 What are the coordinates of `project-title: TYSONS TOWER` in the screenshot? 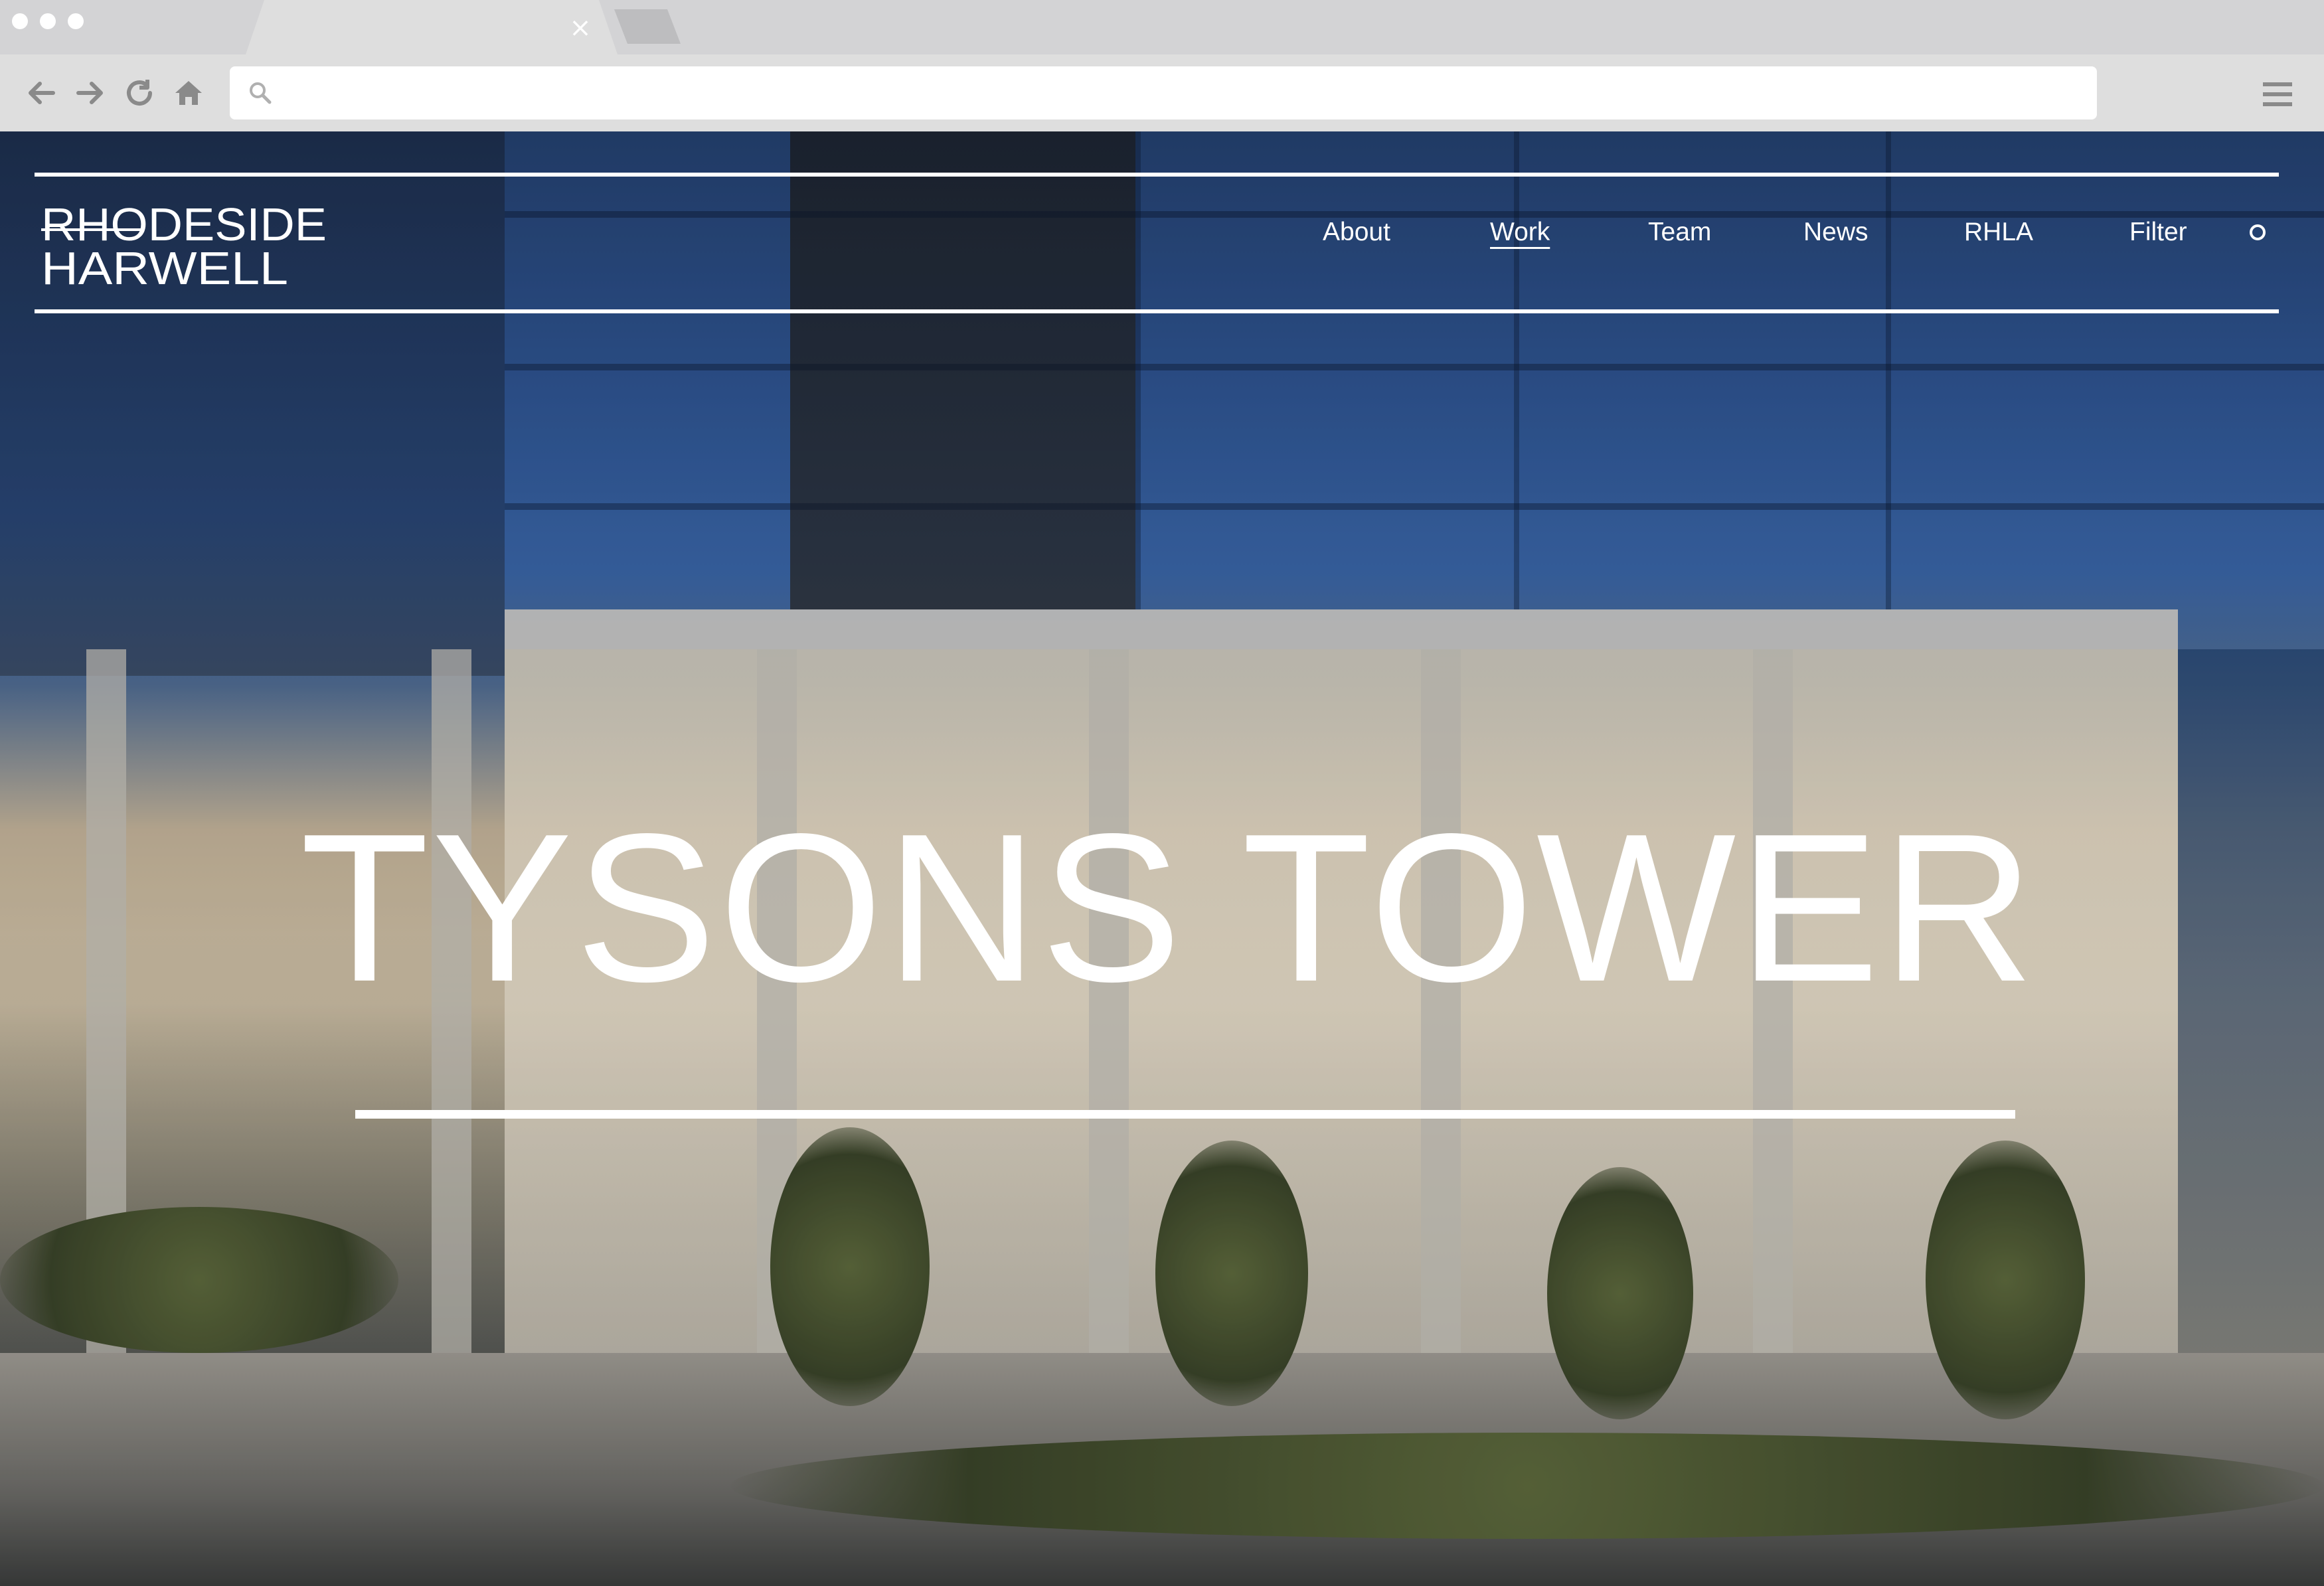 It's located at (1169, 908).